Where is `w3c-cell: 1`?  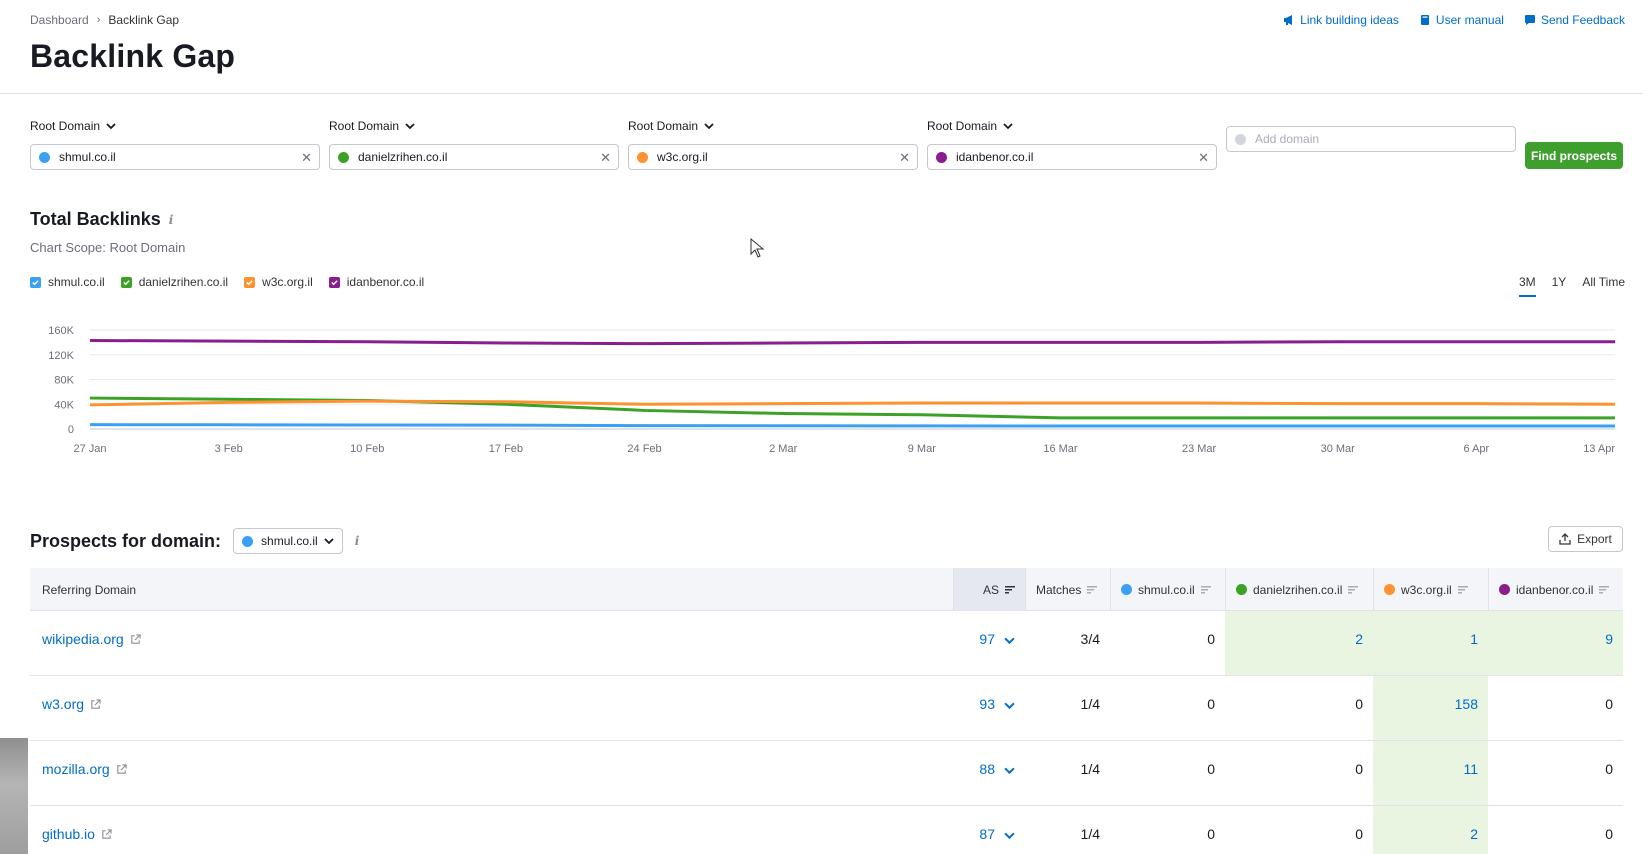
w3c-cell: 1 is located at coordinates (1430, 643).